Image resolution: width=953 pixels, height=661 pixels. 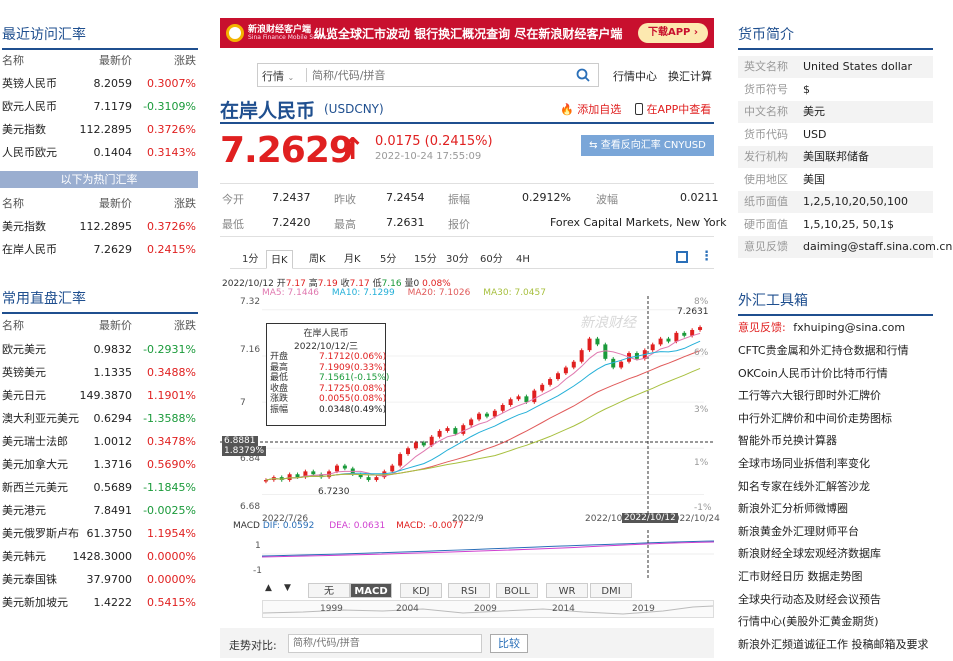 I want to click on quote-time: 2022-10-24 17:55:09, so click(x=428, y=156).